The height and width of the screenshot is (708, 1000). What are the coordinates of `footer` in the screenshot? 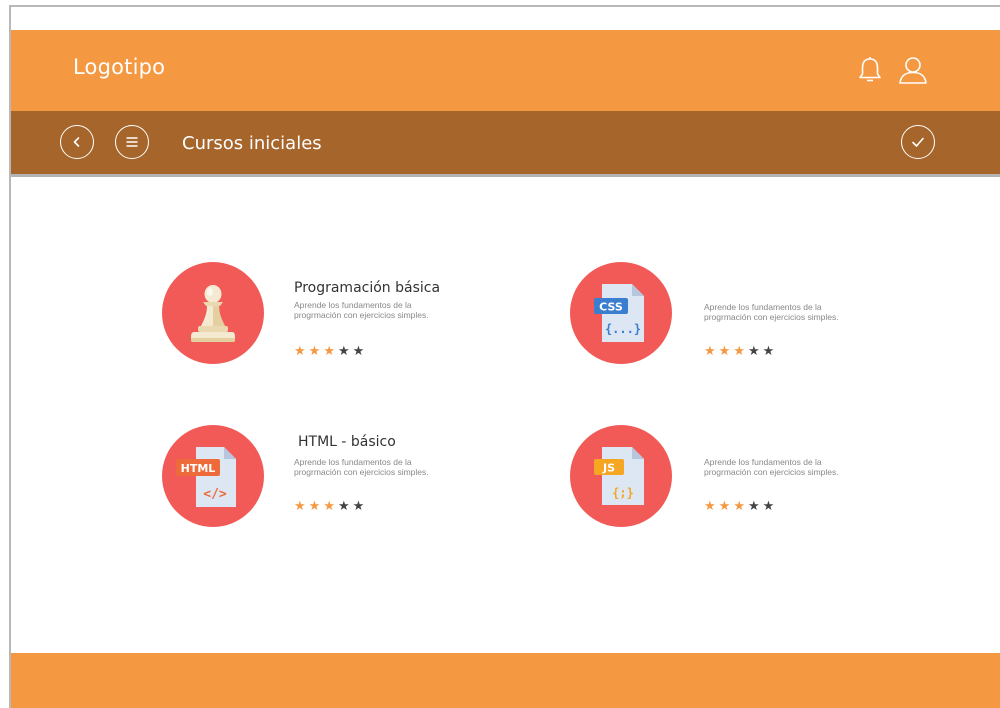 It's located at (505, 680).